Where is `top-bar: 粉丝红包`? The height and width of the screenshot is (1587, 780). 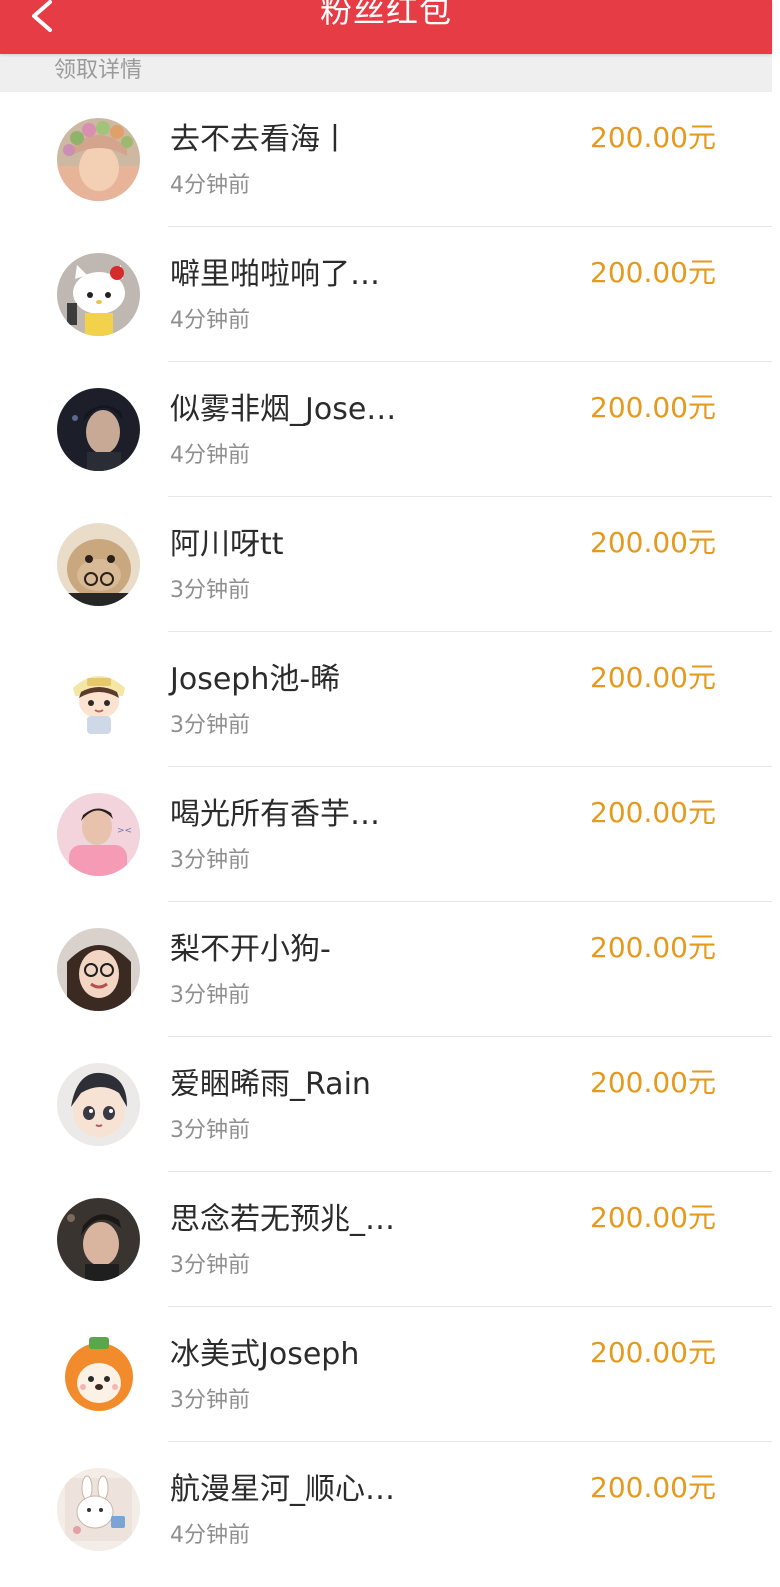
top-bar: 粉丝红包 is located at coordinates (386, 27).